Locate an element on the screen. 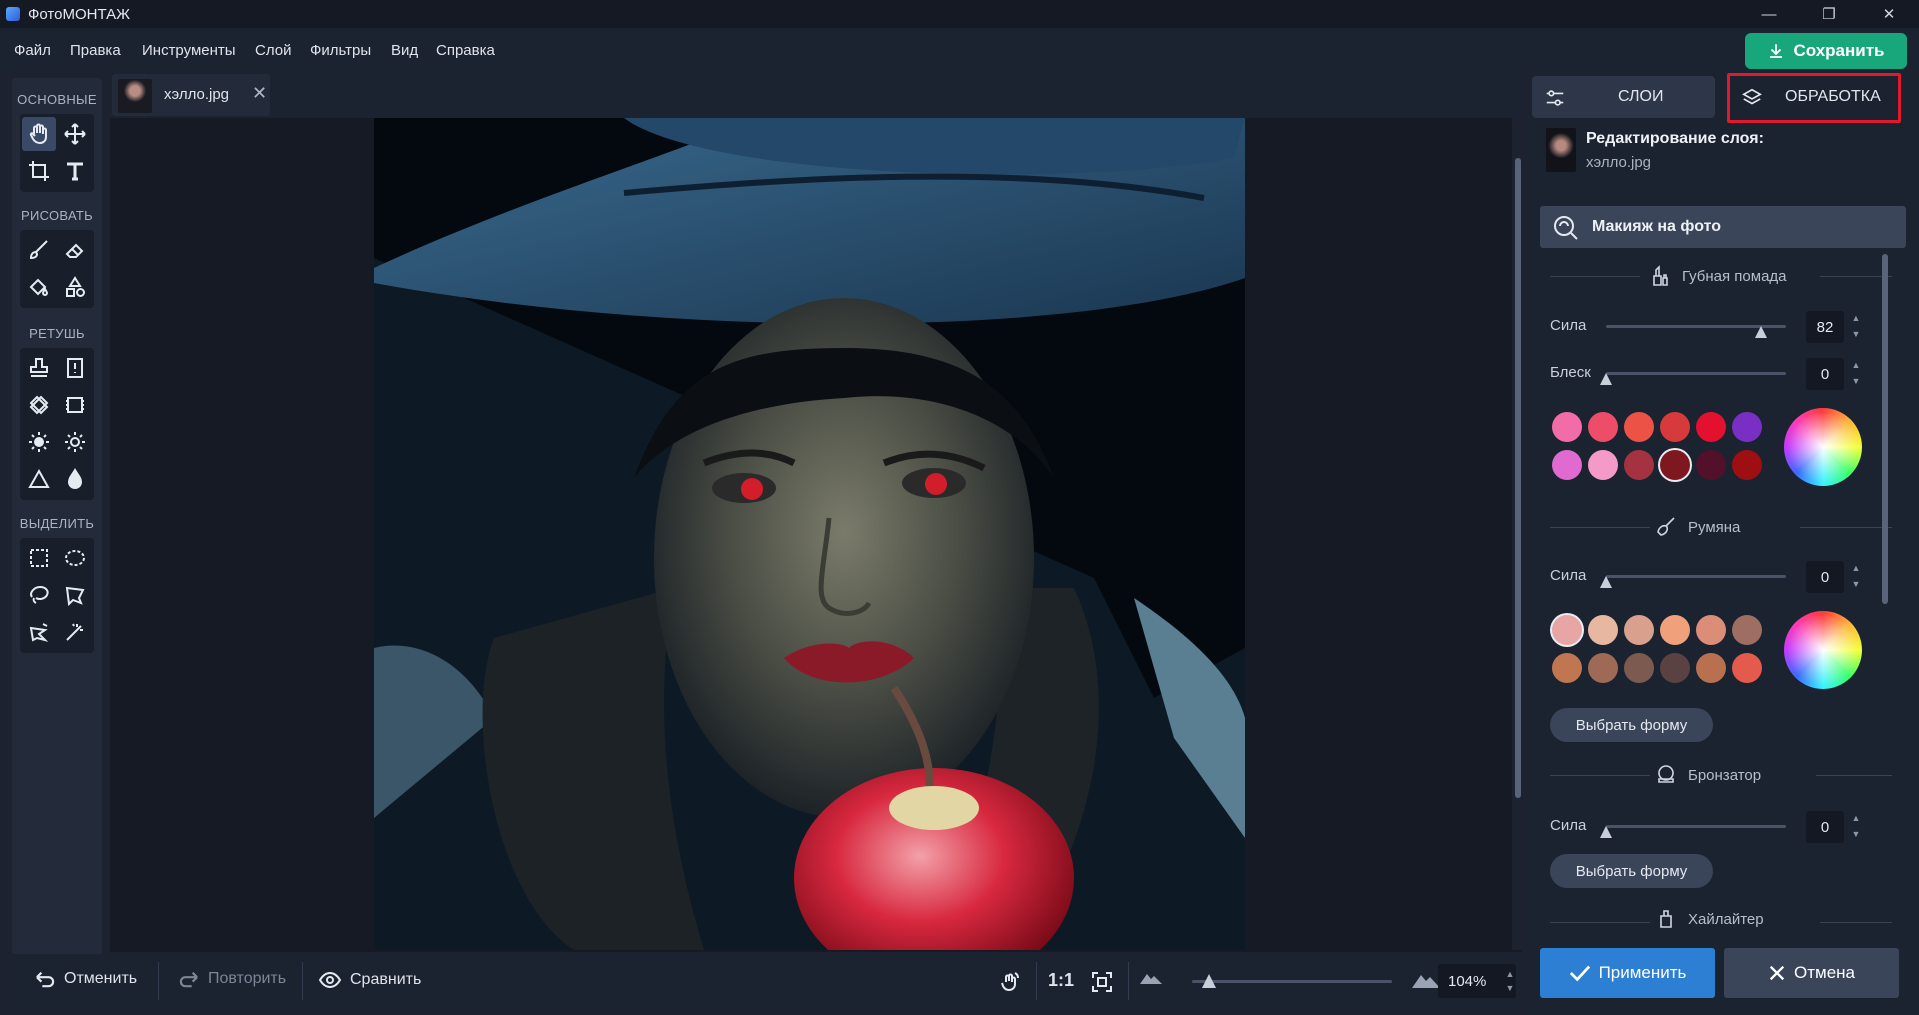 Image resolution: width=1919 pixels, height=1015 pixels. zoom-down-icon: ▼ is located at coordinates (1510, 988).